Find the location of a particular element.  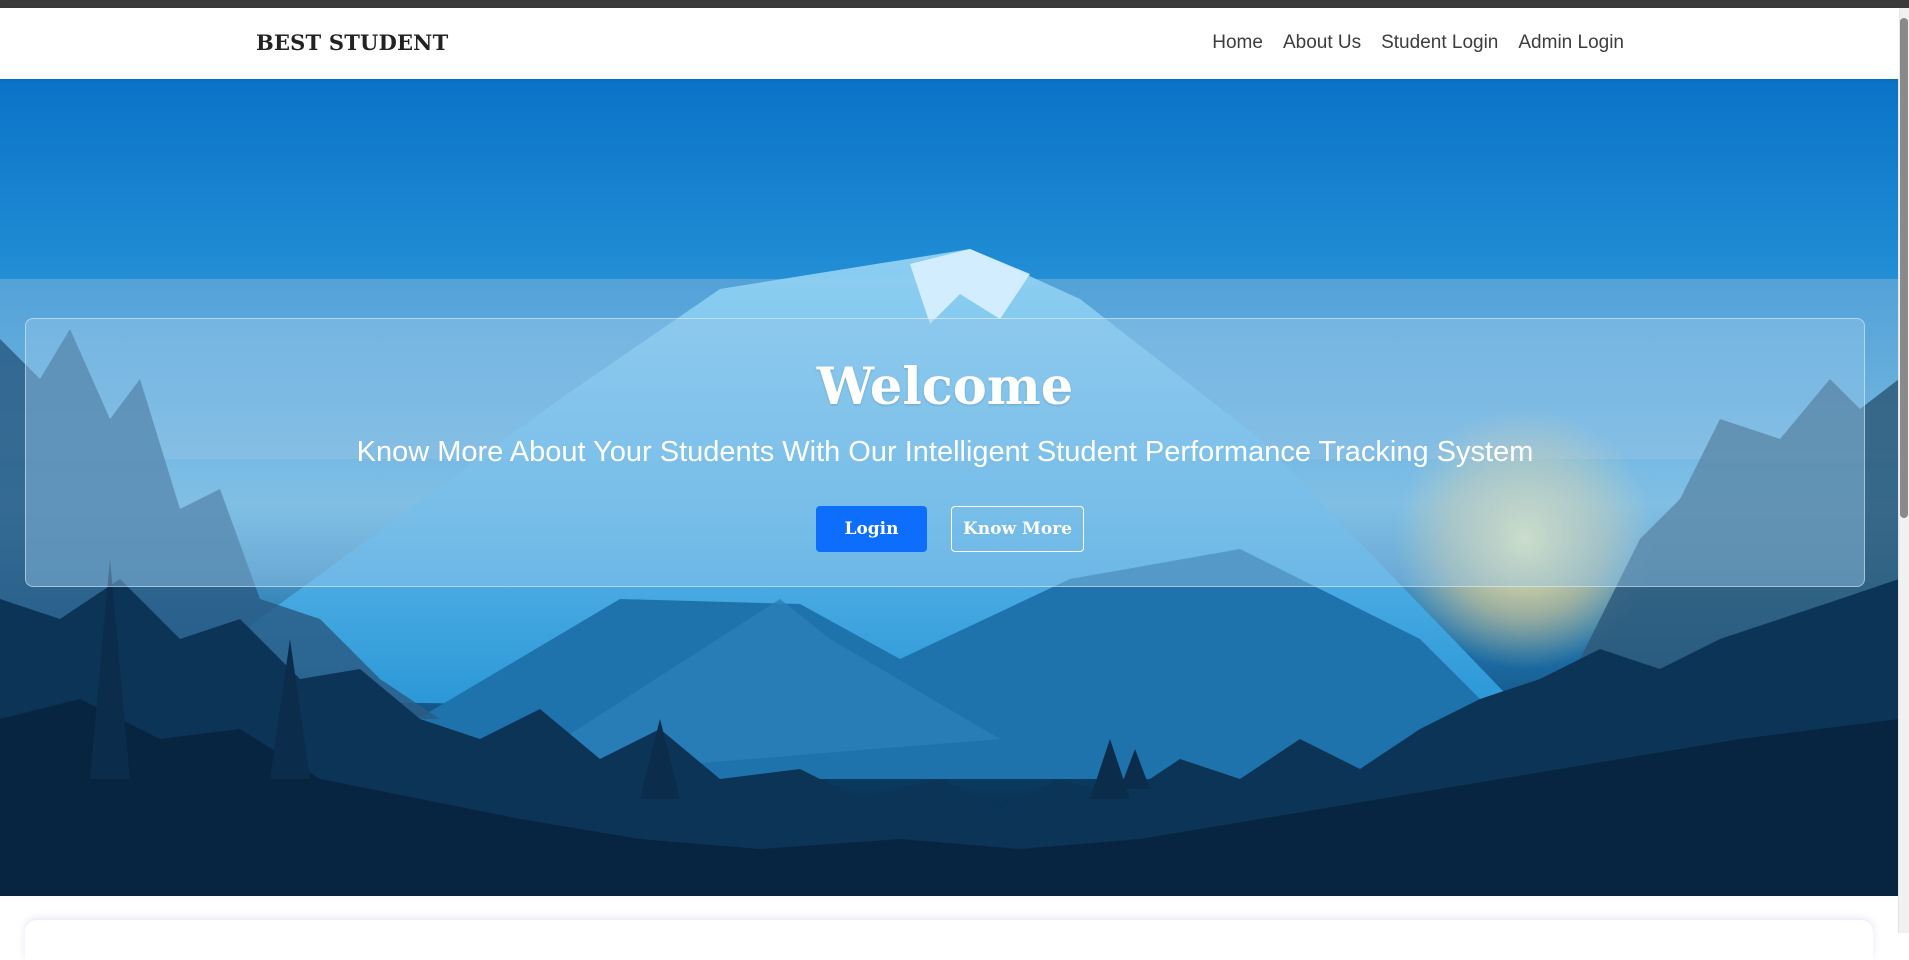

nav-link-home: Home is located at coordinates (1237, 43).